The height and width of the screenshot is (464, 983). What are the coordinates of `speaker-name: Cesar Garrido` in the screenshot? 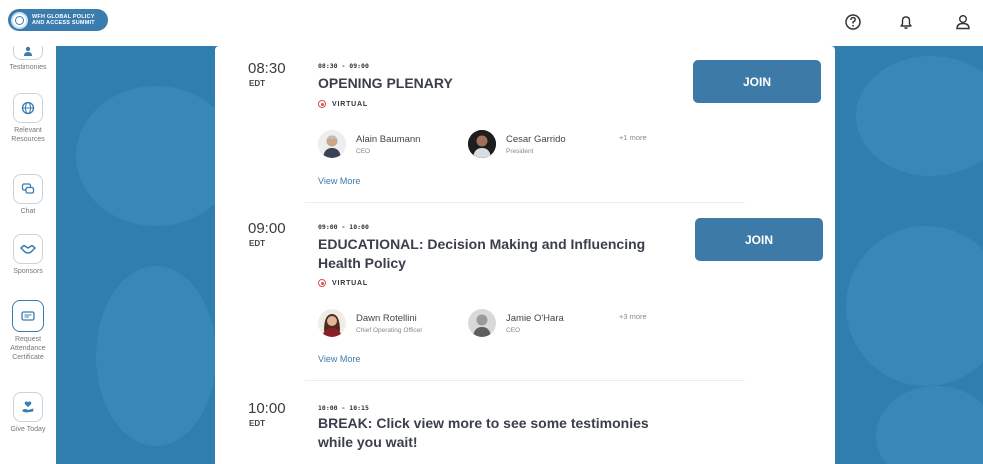 It's located at (536, 139).